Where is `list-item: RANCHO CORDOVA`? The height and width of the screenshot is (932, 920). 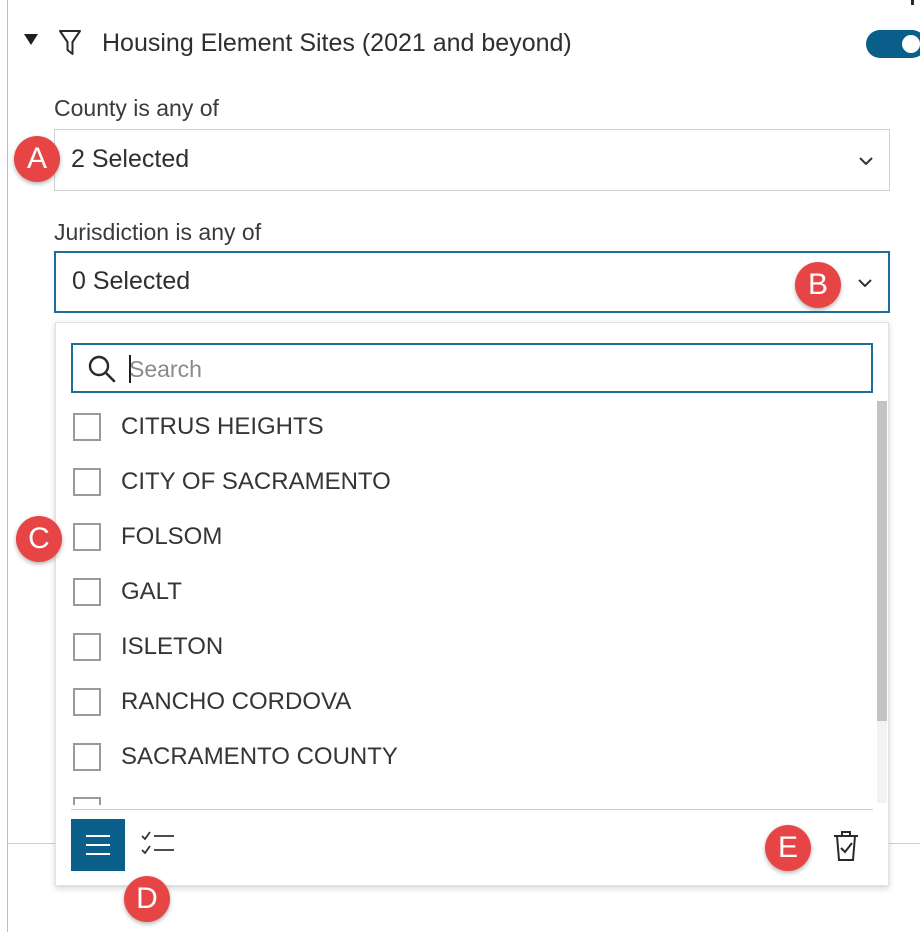 list-item: RANCHO CORDOVA is located at coordinates (466, 704).